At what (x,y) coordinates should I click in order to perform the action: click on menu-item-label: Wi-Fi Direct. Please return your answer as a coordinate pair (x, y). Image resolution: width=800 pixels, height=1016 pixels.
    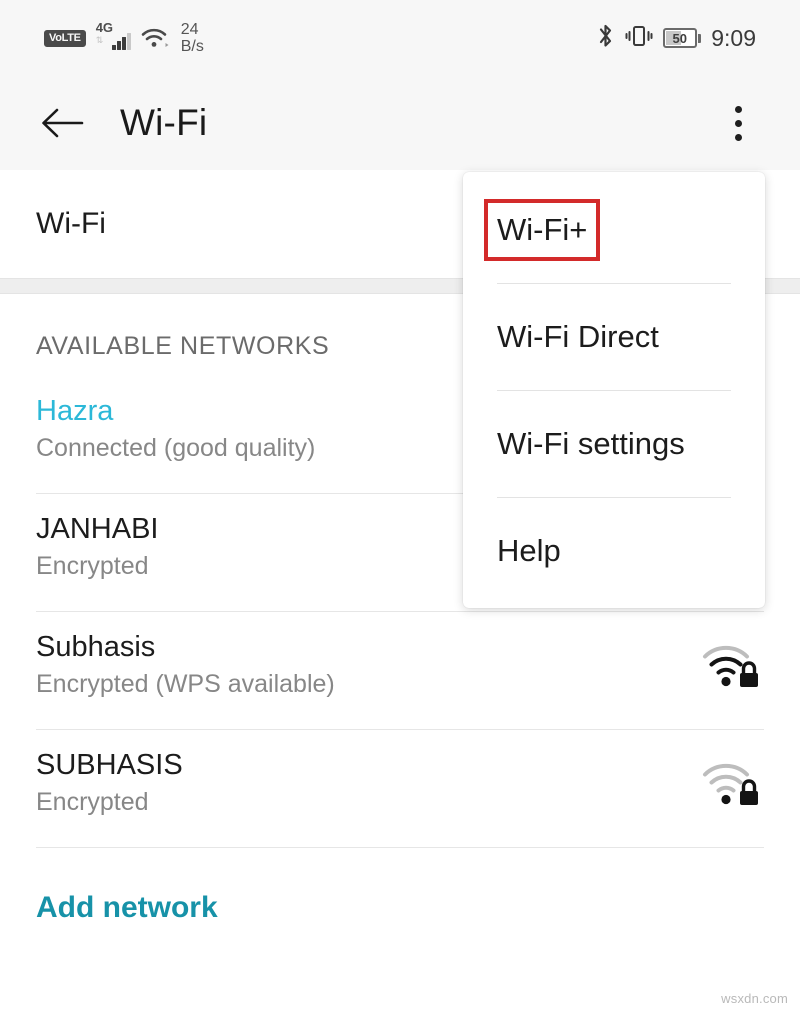
    Looking at the image, I should click on (578, 336).